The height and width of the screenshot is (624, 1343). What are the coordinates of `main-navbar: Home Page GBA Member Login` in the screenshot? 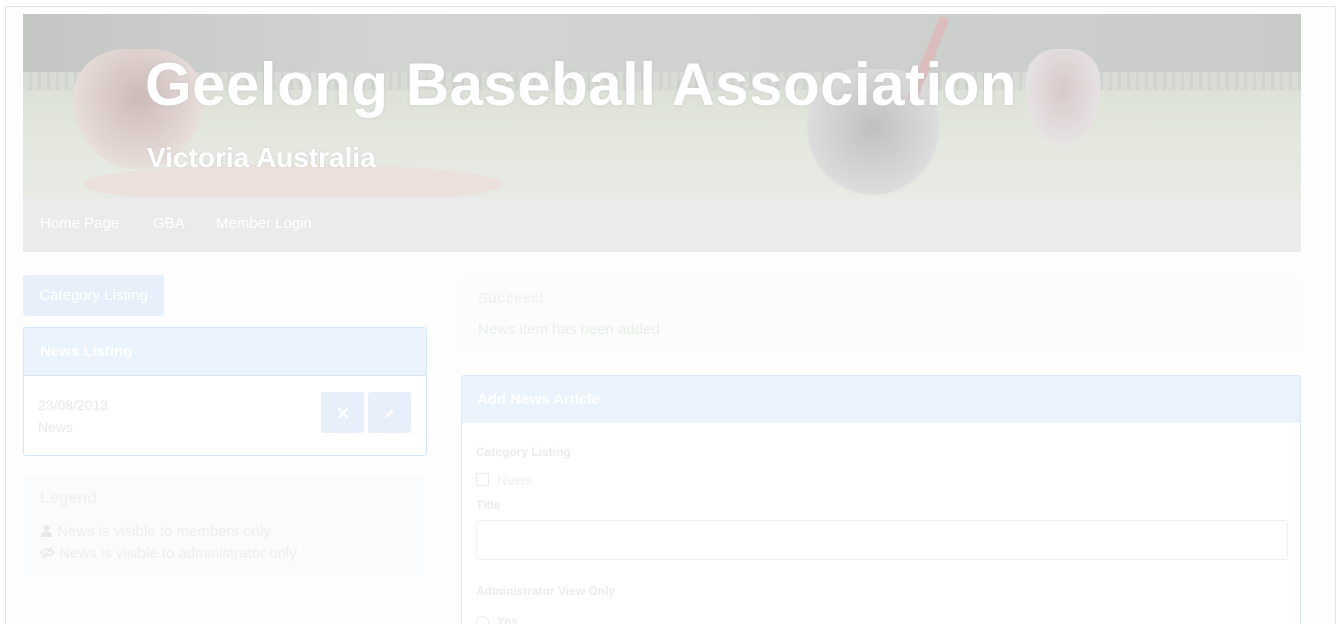 It's located at (662, 225).